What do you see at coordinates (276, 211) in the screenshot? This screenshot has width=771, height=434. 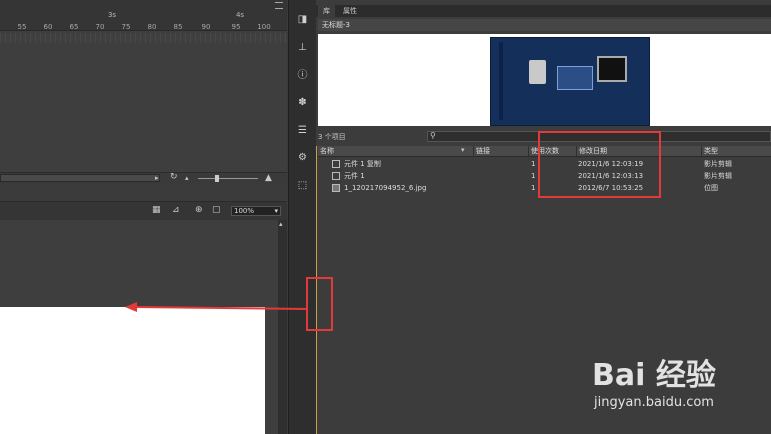 I see `chevron-down-icon: ▾` at bounding box center [276, 211].